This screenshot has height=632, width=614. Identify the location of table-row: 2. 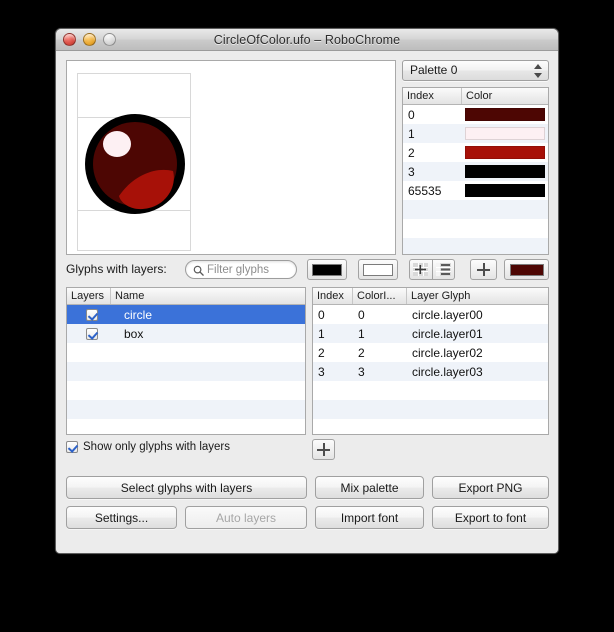
(475, 152).